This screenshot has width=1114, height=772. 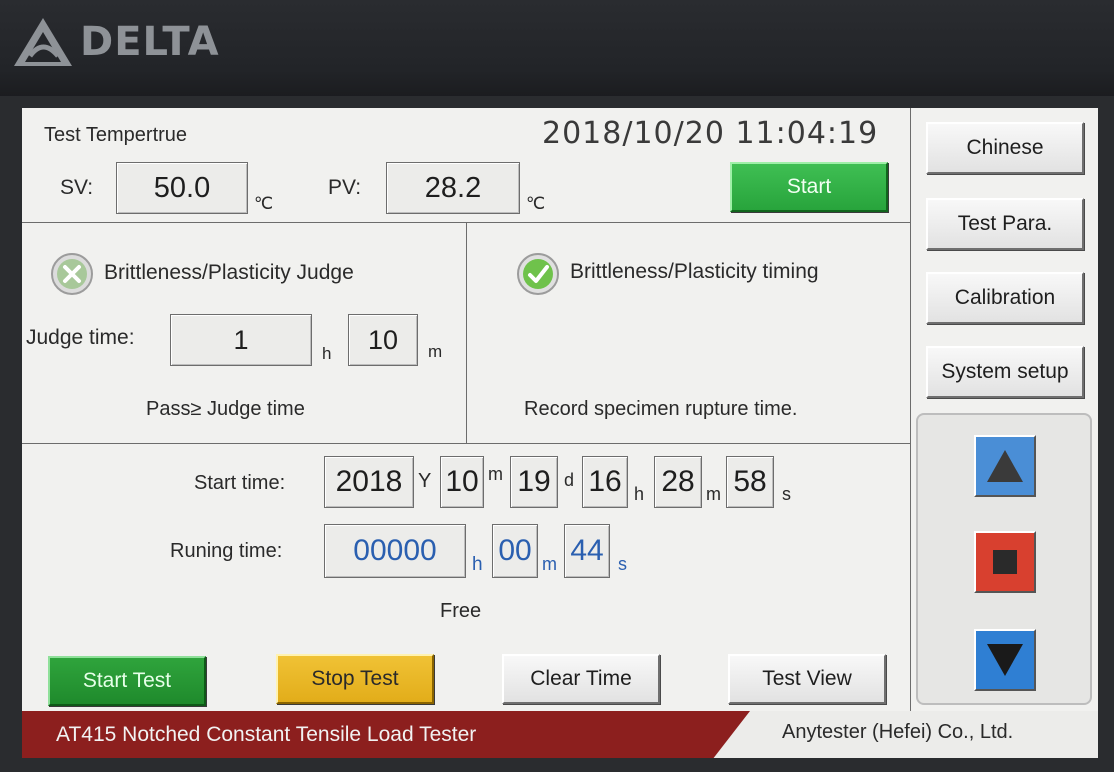 What do you see at coordinates (569, 480) in the screenshot?
I see `start-day-unit: d` at bounding box center [569, 480].